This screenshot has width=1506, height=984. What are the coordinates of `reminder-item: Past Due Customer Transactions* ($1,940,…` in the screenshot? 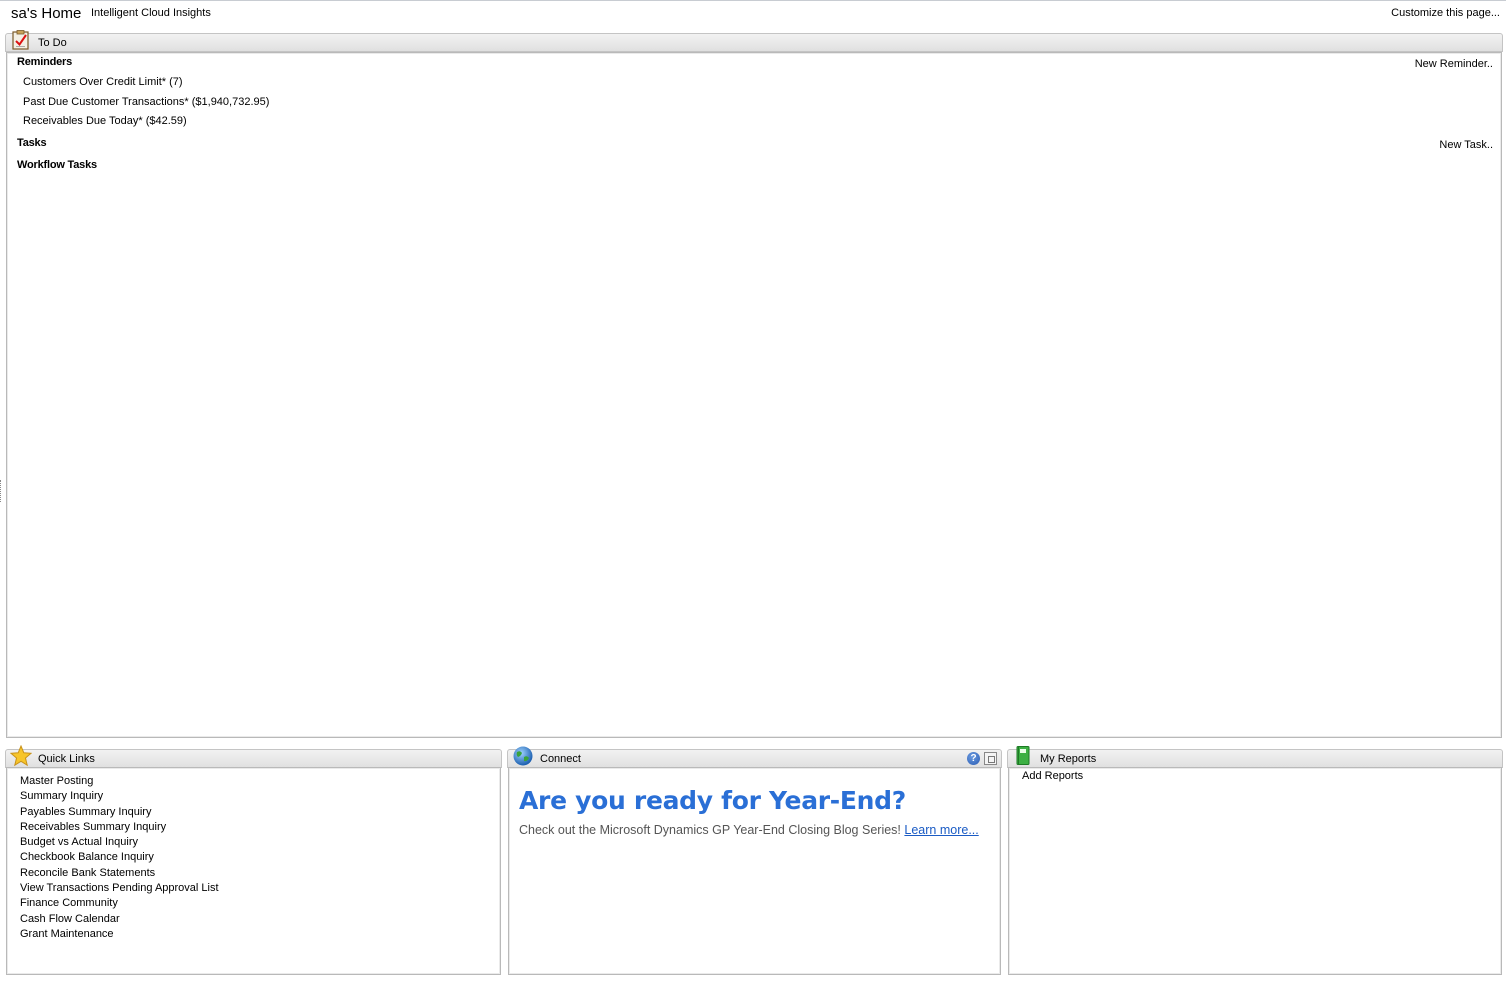 It's located at (146, 102).